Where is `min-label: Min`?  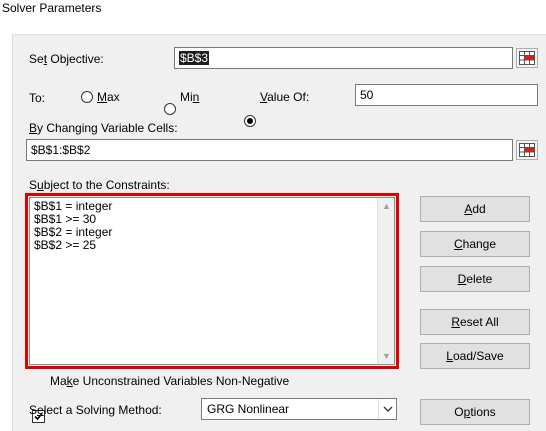 min-label: Min is located at coordinates (189, 97).